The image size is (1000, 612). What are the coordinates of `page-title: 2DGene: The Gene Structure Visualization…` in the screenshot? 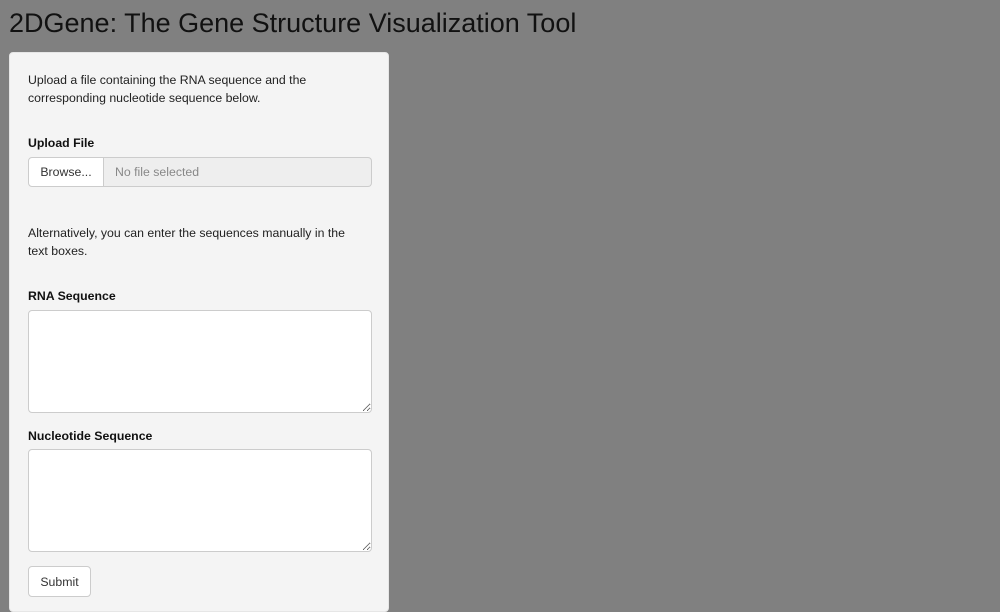 It's located at (293, 23).